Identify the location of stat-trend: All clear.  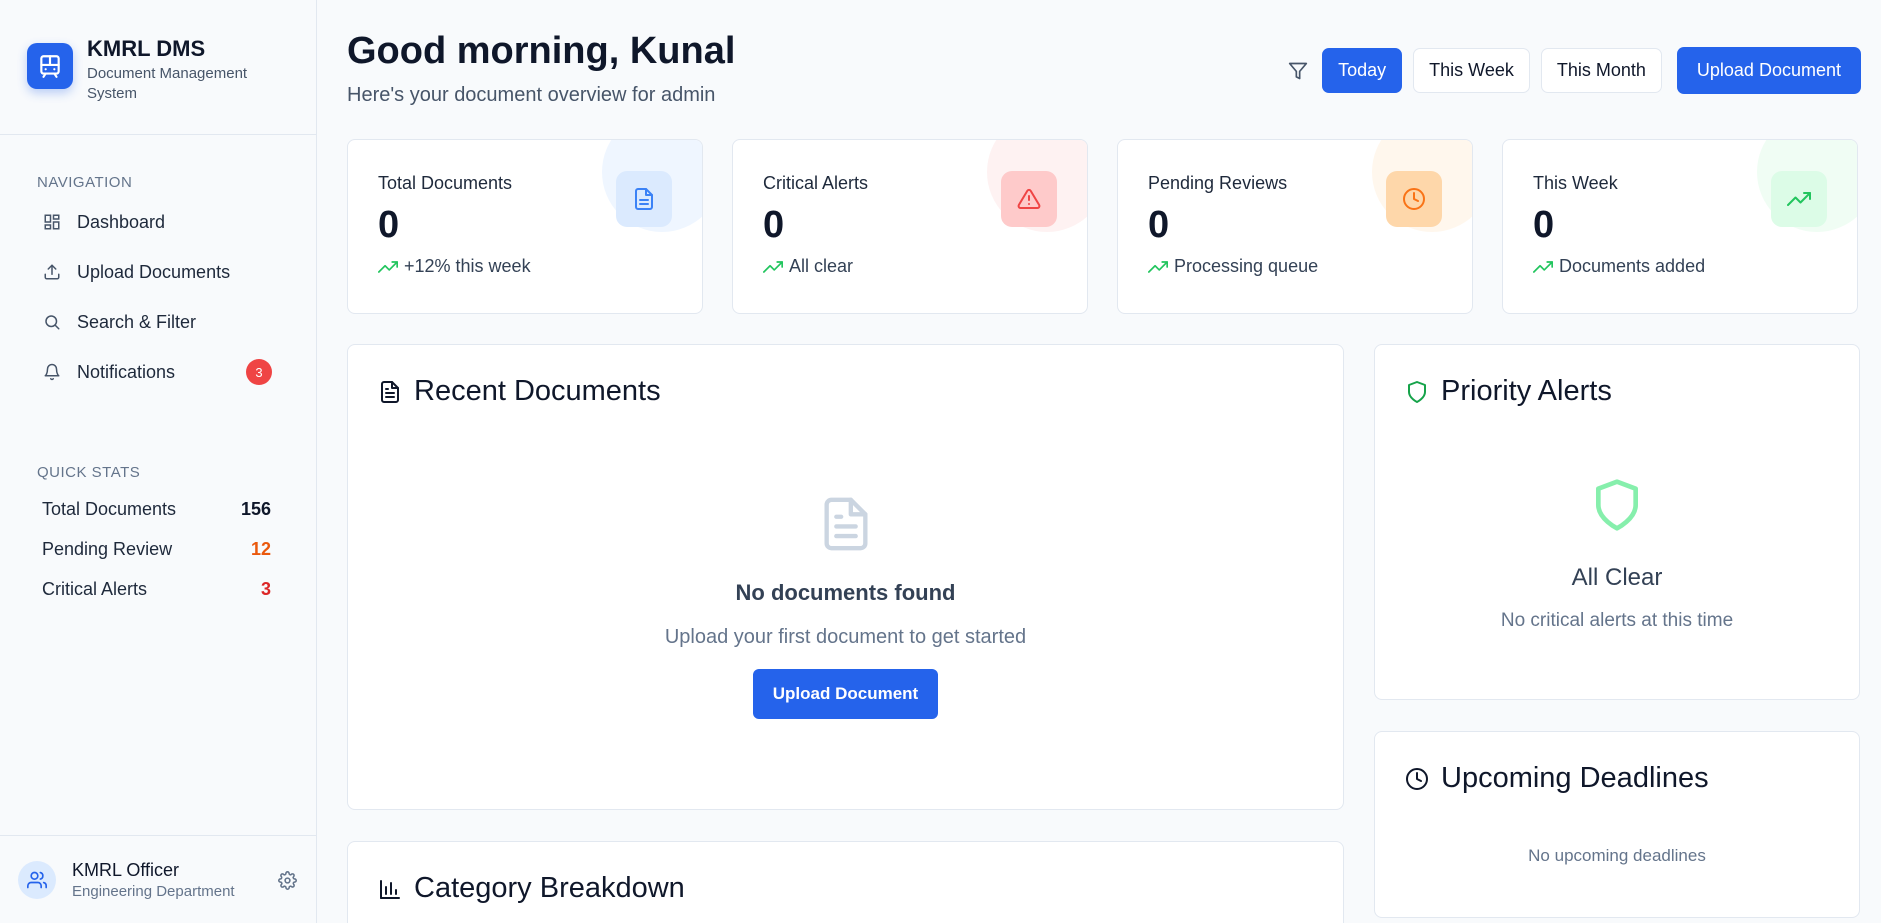
(925, 266).